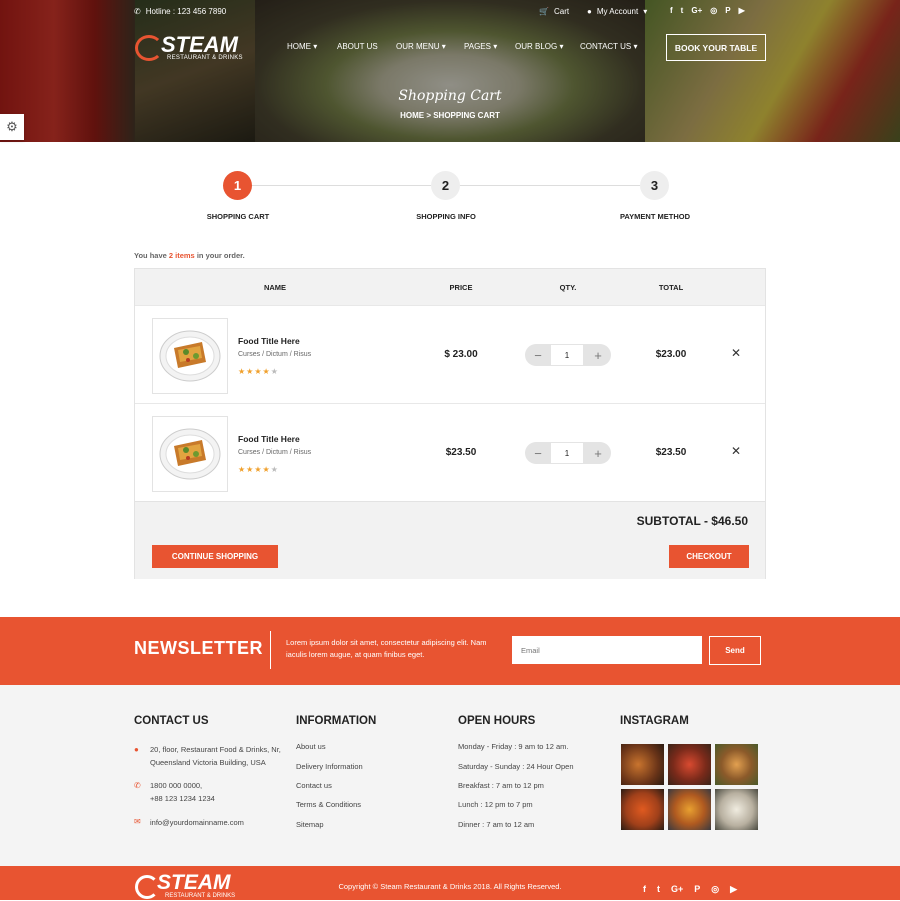 The height and width of the screenshot is (901, 900). What do you see at coordinates (609, 46) in the screenshot?
I see `nav-contact: CONTACT US ▾` at bounding box center [609, 46].